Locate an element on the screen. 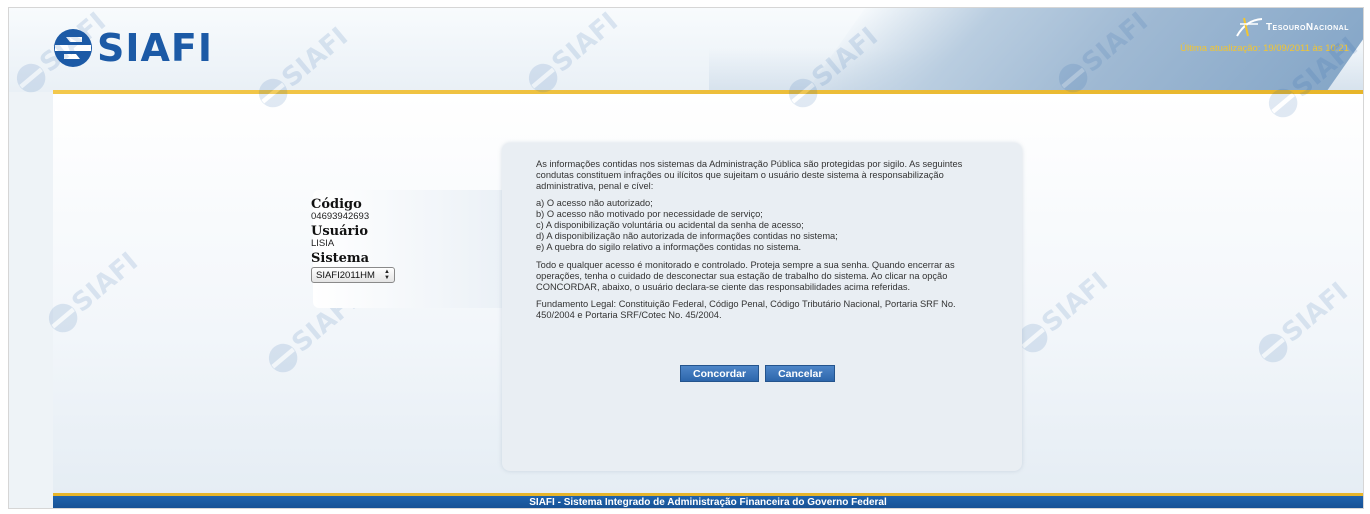 The width and height of the screenshot is (1370, 514). sistema-selected-value: SIAFI2011HM is located at coordinates (345, 275).